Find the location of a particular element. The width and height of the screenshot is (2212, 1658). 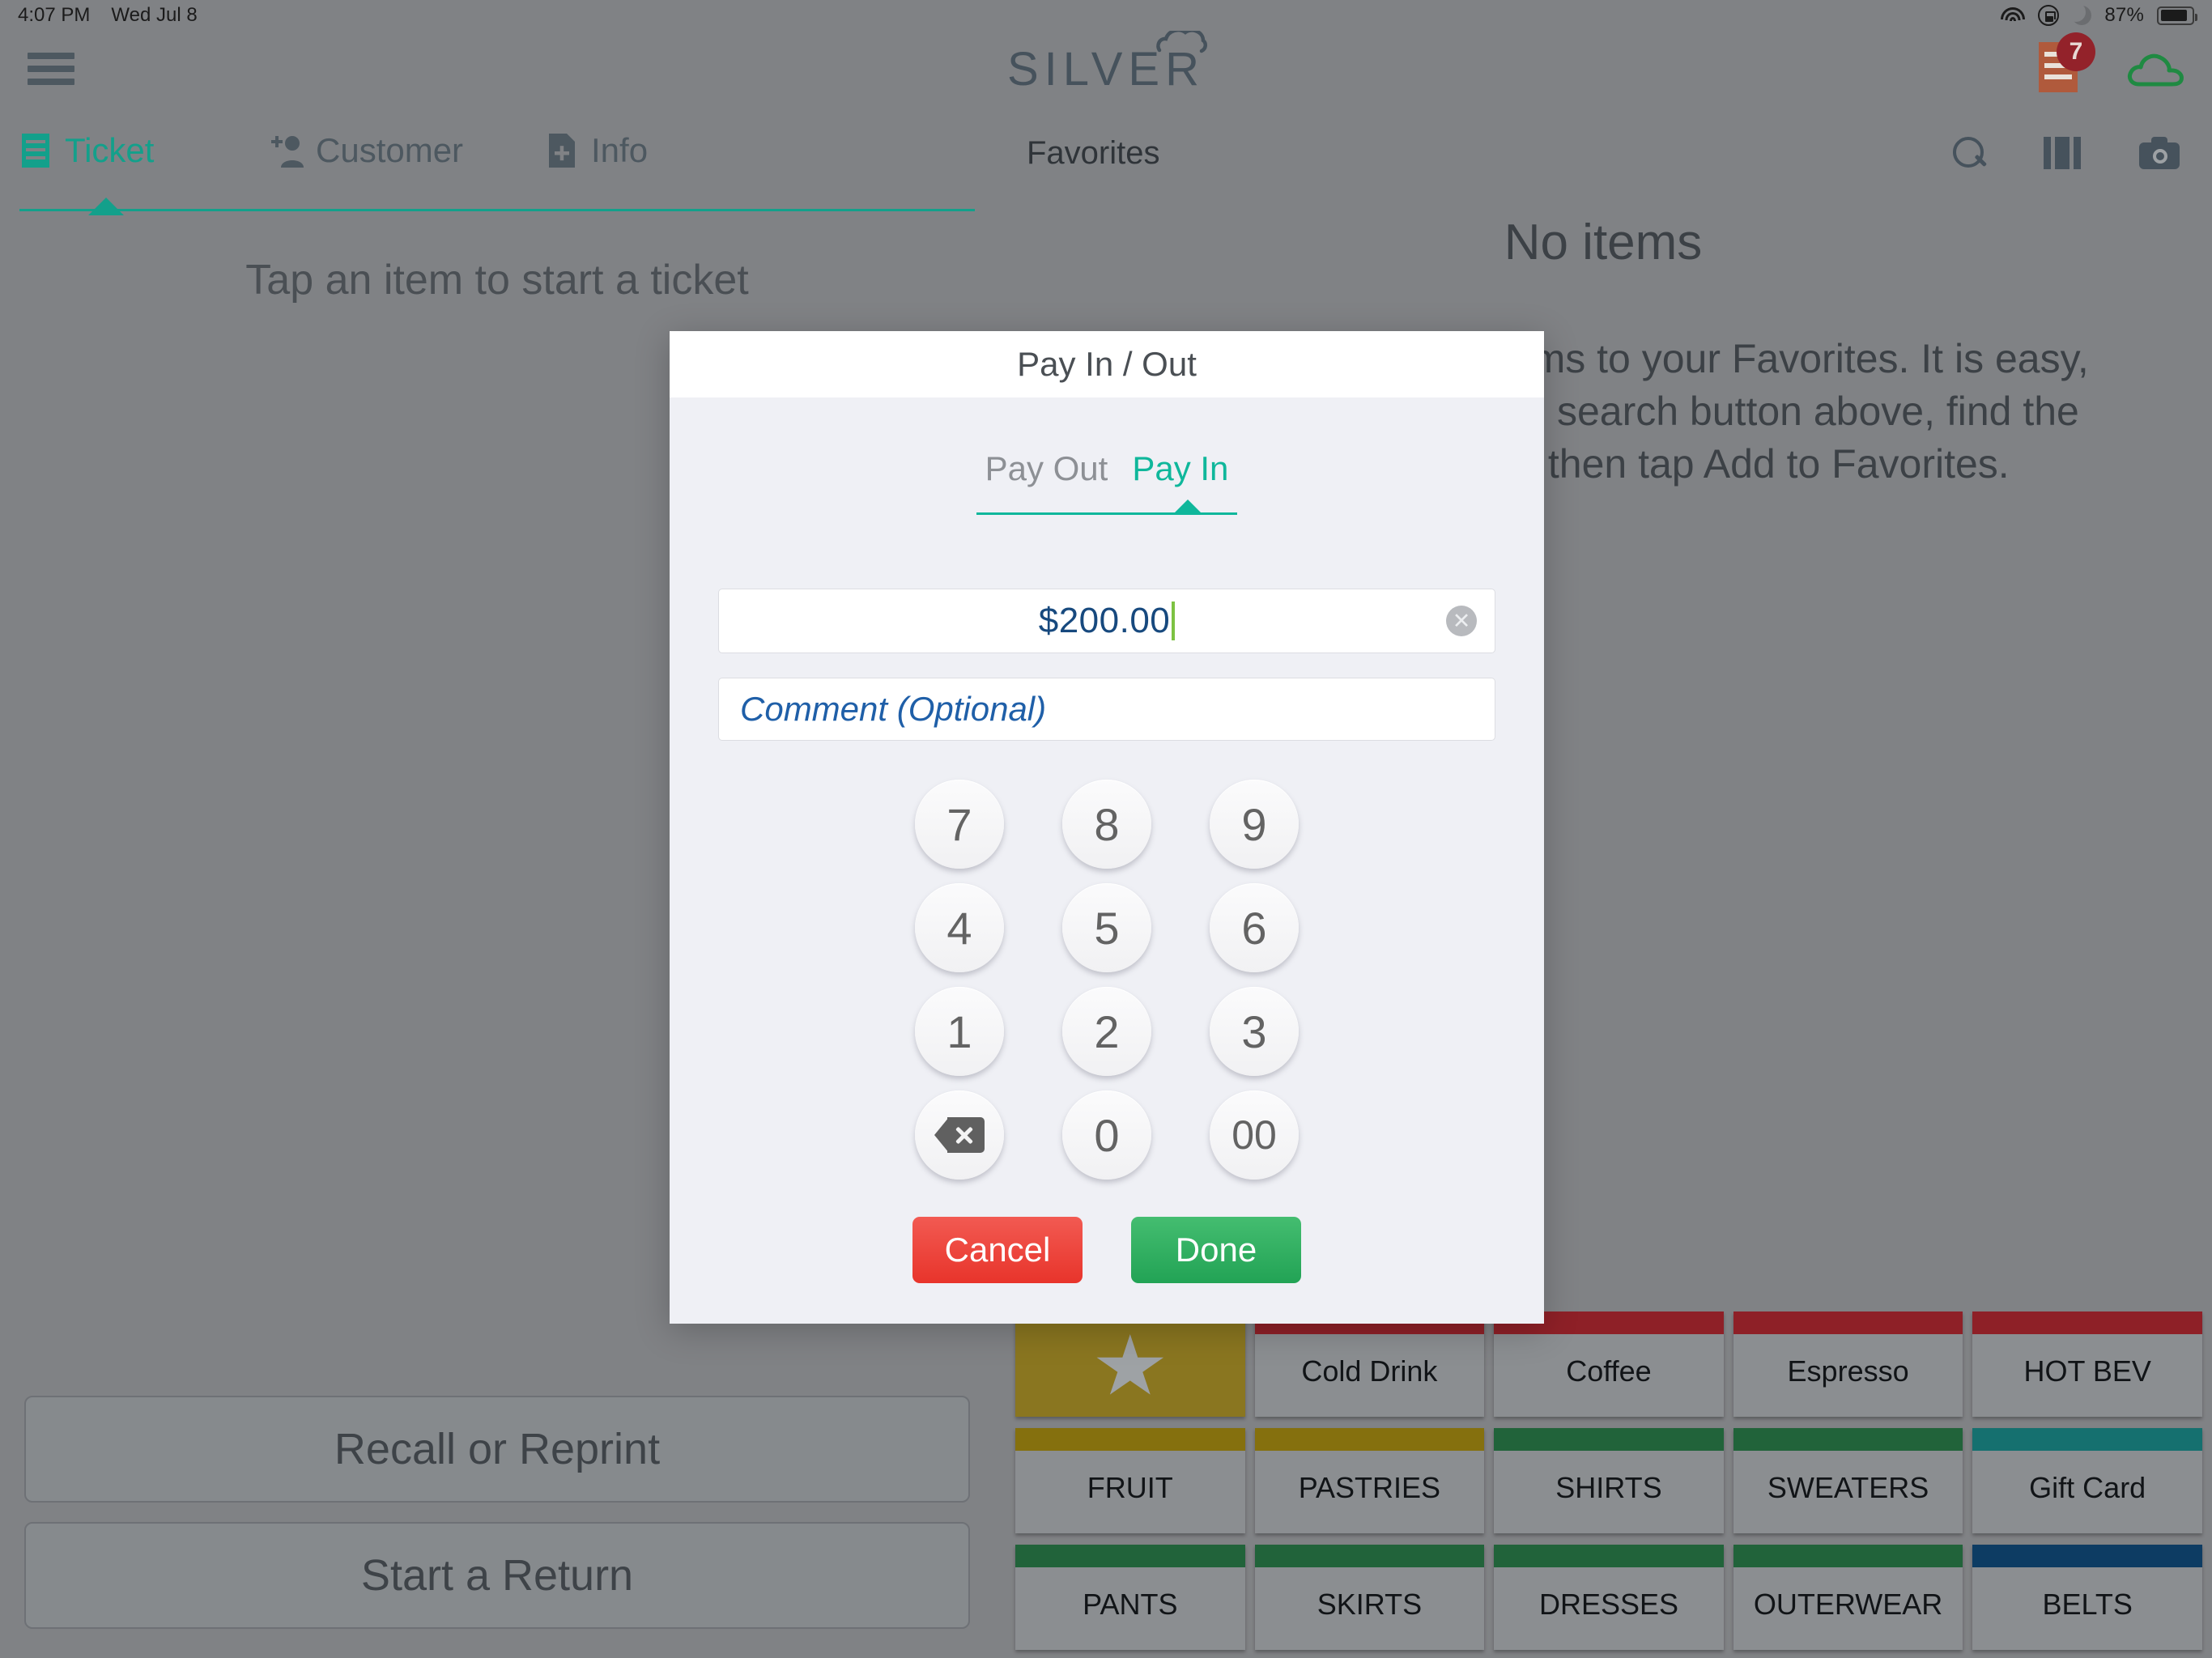

done-button: Done is located at coordinates (1216, 1250).